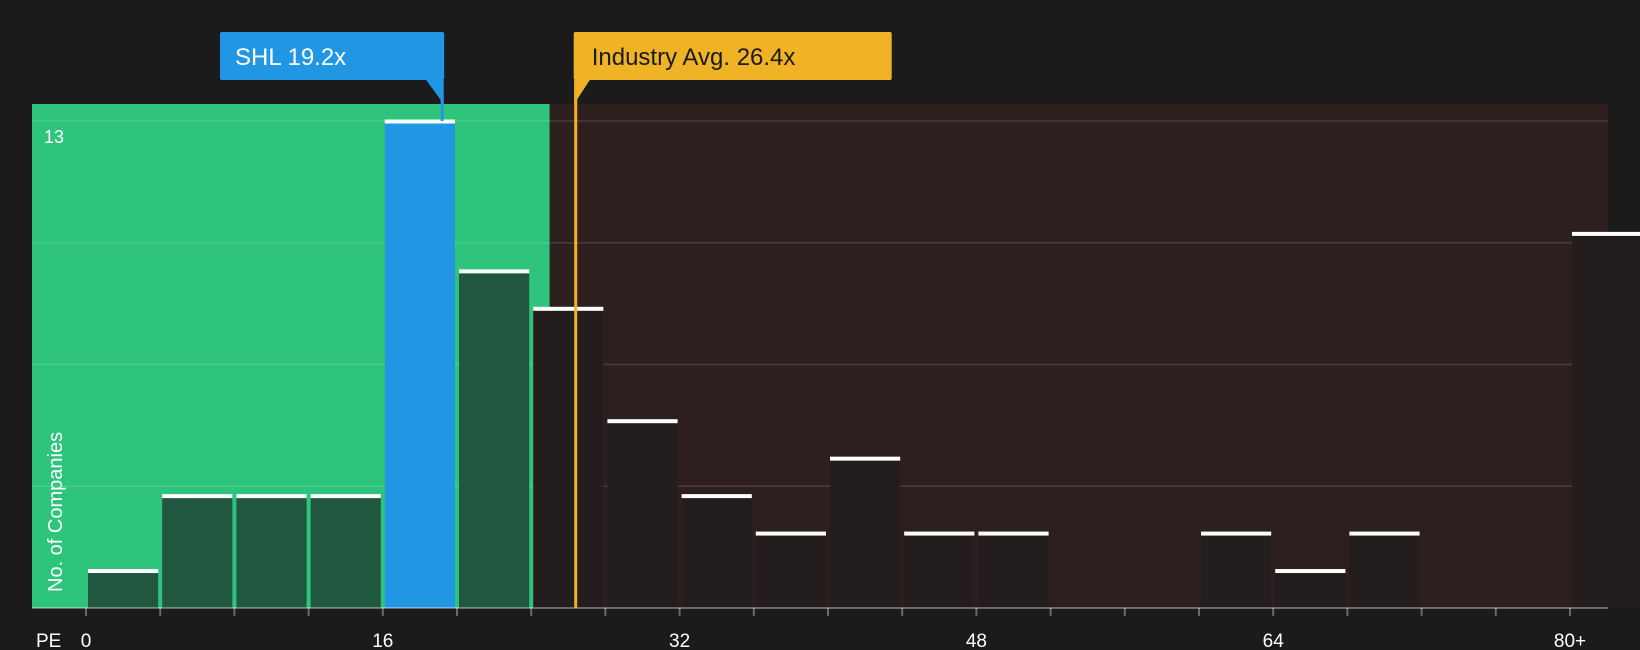 The width and height of the screenshot is (1640, 650). Describe the element at coordinates (86, 640) in the screenshot. I see `x-axis-tick-label: 0` at that location.